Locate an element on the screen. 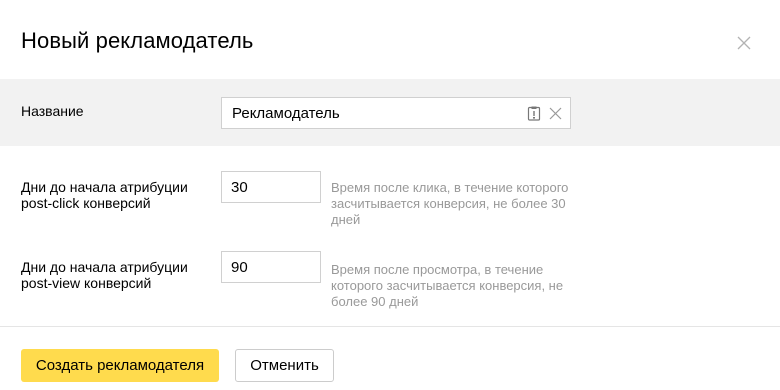  close-icon is located at coordinates (744, 43).